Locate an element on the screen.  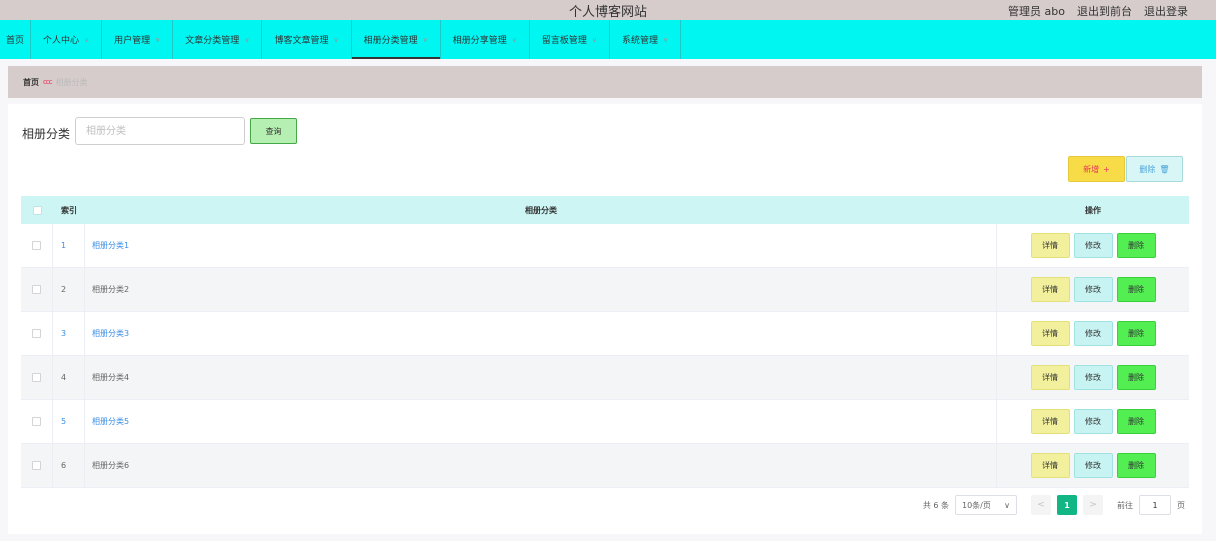
goto-suffix: 页 is located at coordinates (1181, 505).